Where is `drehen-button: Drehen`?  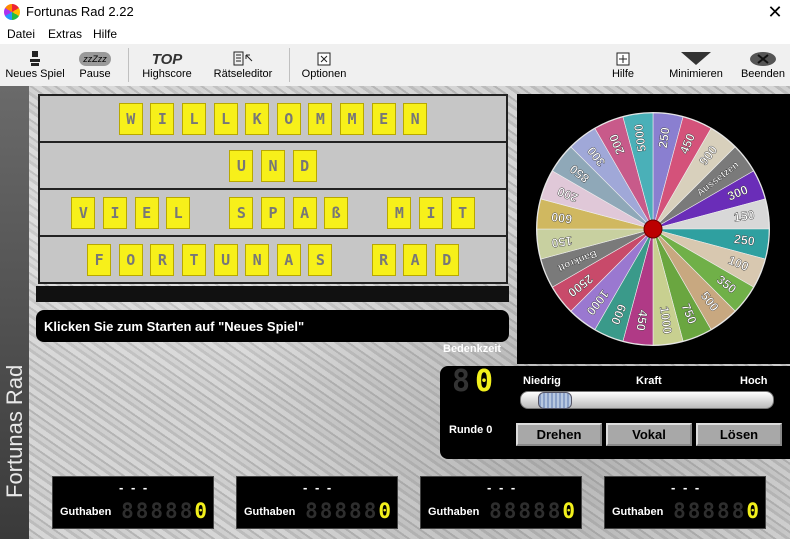
drehen-button: Drehen is located at coordinates (559, 434).